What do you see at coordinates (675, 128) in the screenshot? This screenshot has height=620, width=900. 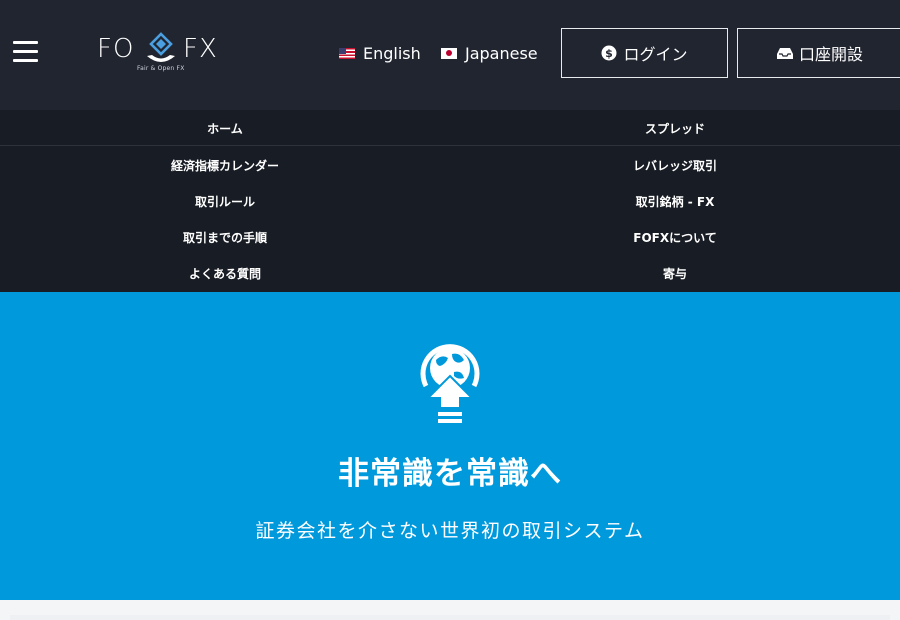 I see `nav-item-spread: スプレッド` at bounding box center [675, 128].